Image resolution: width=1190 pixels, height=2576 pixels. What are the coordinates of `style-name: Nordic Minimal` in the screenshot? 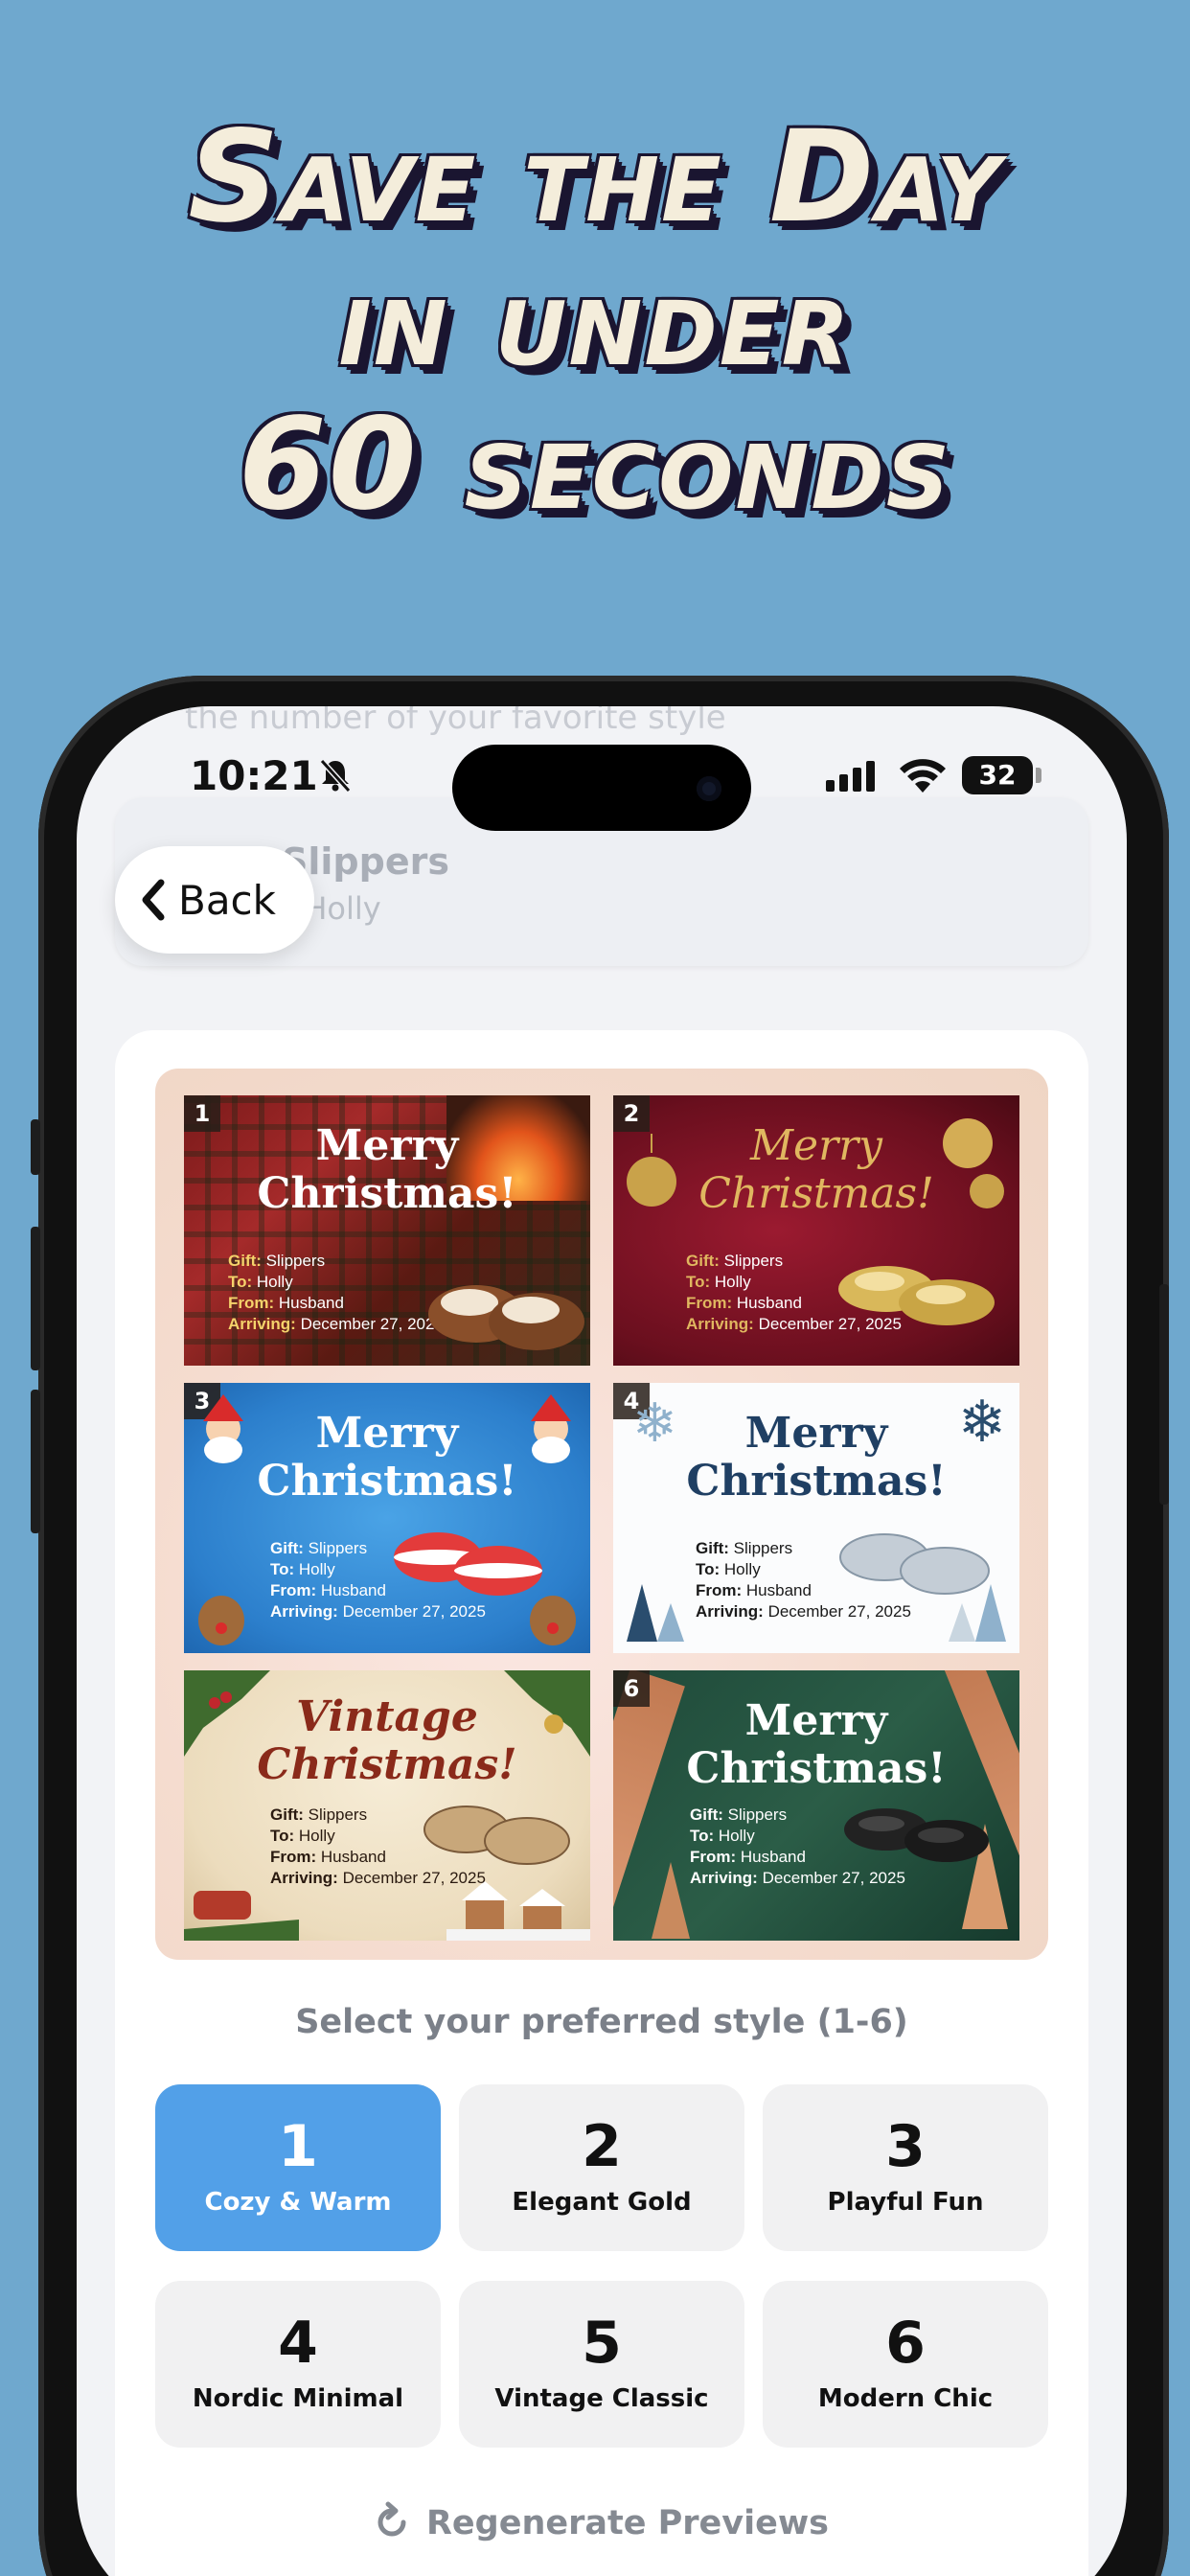 It's located at (298, 2398).